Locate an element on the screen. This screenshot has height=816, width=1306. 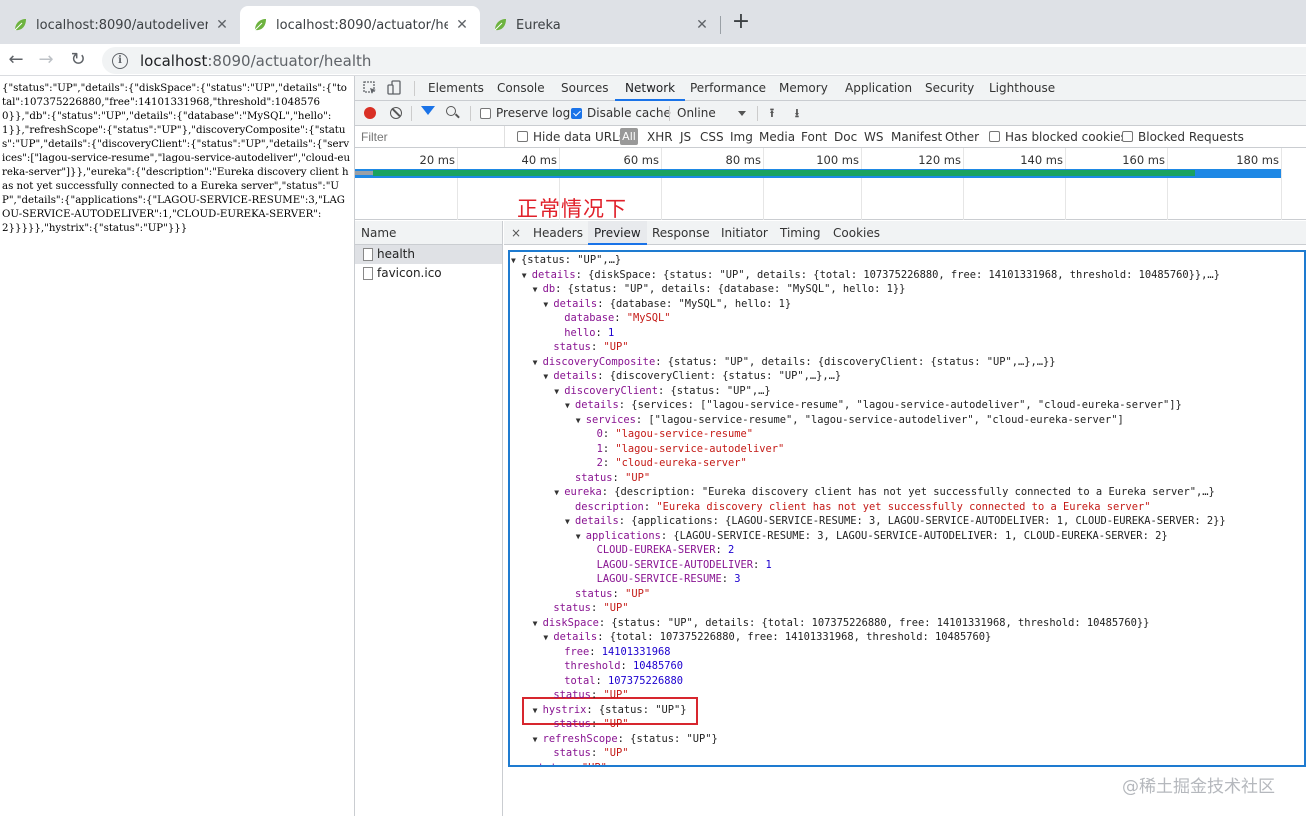
search-icon is located at coordinates (451, 111).